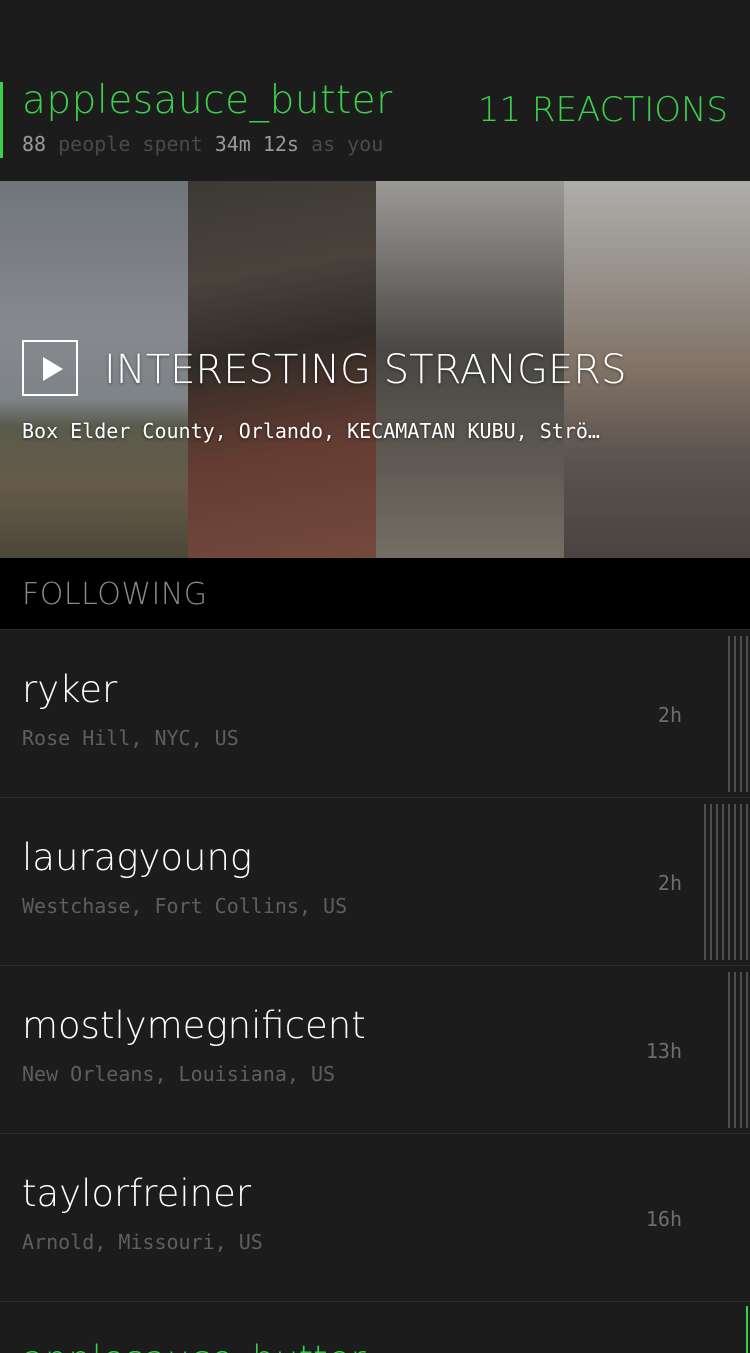 This screenshot has height=1353, width=750. Describe the element at coordinates (142, 1242) in the screenshot. I see `following-location: Arnold, Missouri, US` at that location.